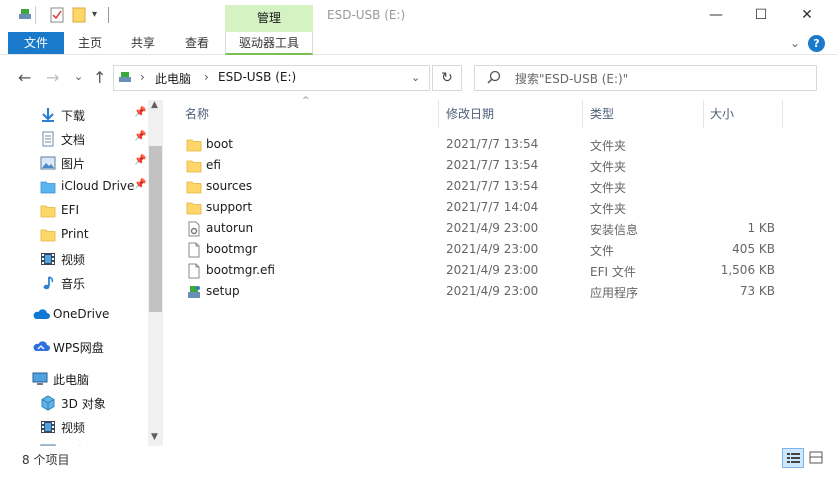 The height and width of the screenshot is (477, 837). I want to click on close-button: ✕, so click(807, 16).